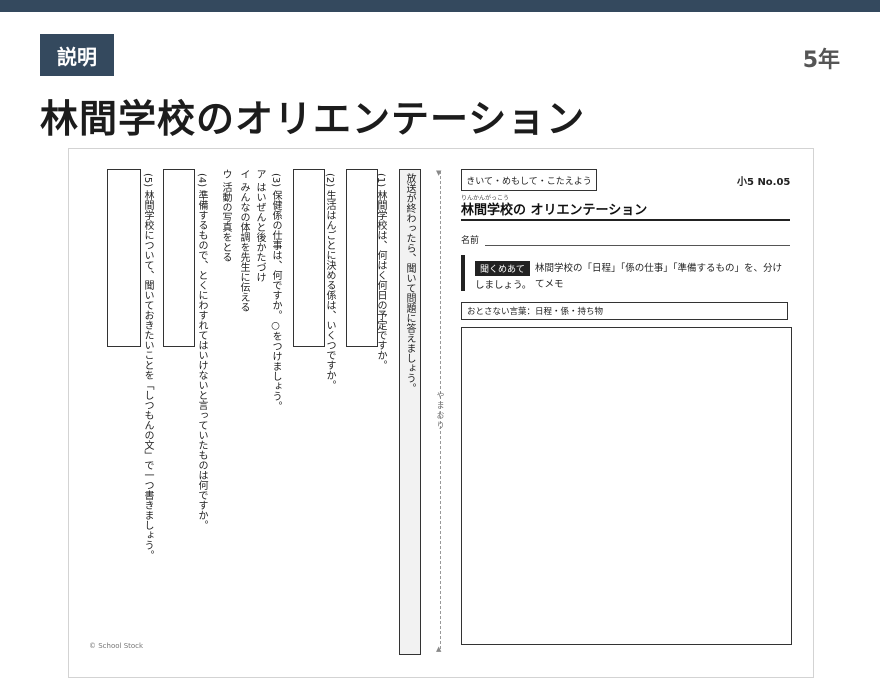 This screenshot has height=700, width=880. Describe the element at coordinates (275, 292) in the screenshot. I see `question-3: (3) 保健係の仕事は、何ですか。○をつけましょう。` at that location.